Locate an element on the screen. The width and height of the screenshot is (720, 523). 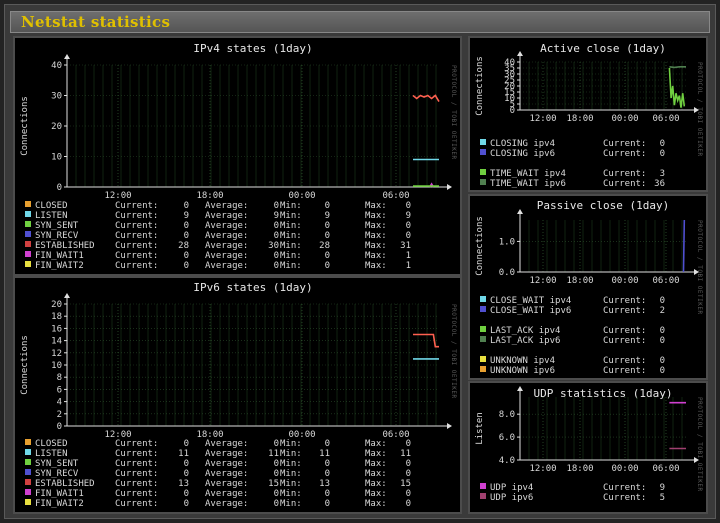
passive-watermark: PROTOCOL / TOBI OETIKER is located at coordinates (699, 267).